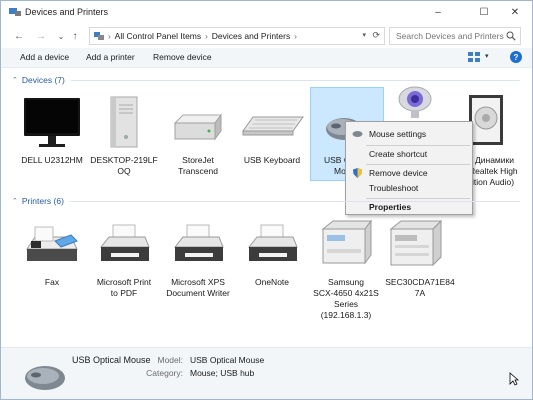  I want to click on keyboard-icon, so click(273, 126).